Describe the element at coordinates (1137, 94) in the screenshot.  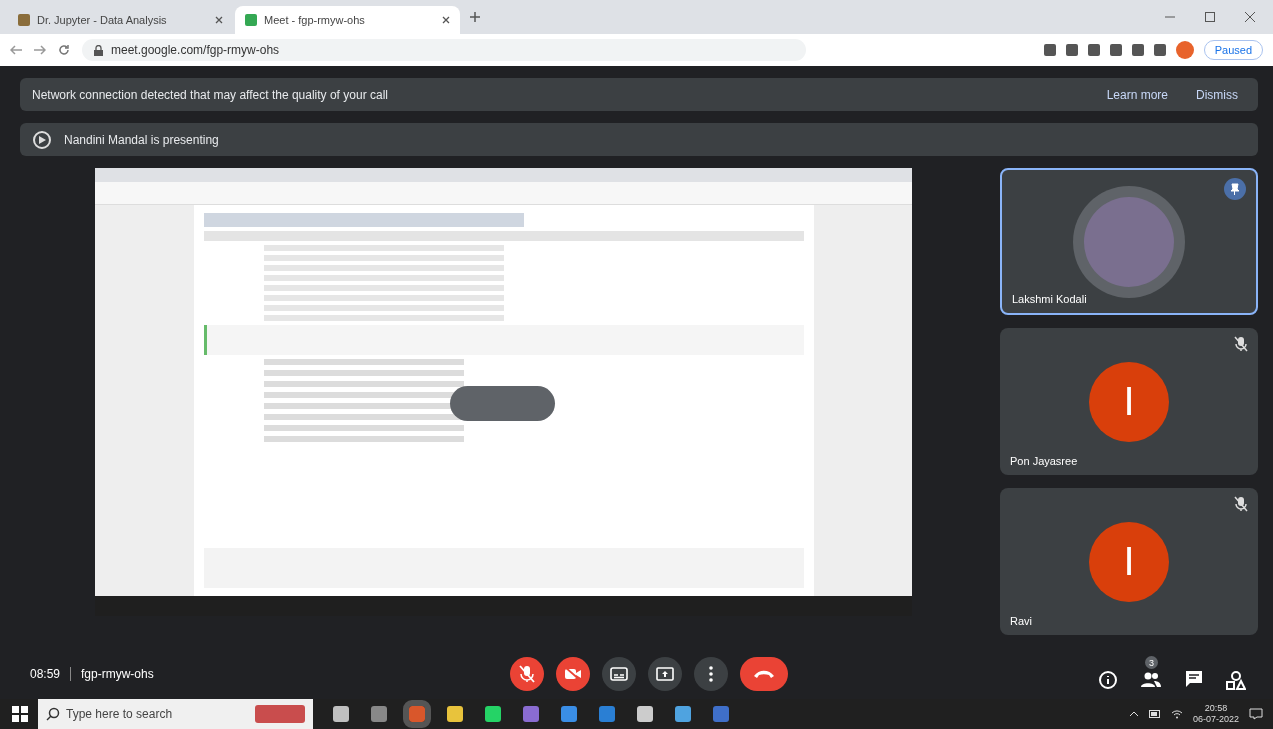
I see `notice-action-button: Learn more` at that location.